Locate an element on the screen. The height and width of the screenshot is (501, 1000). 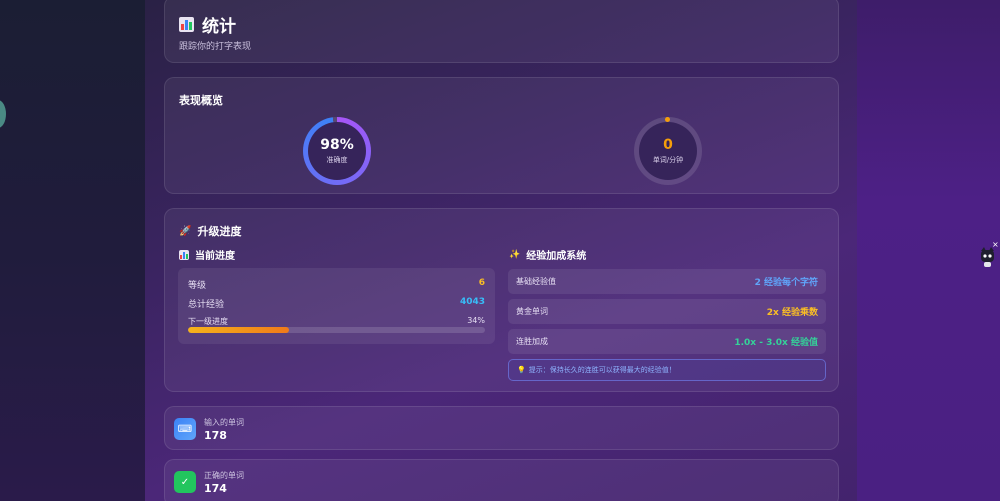
next-level-progress-fill is located at coordinates (238, 330).